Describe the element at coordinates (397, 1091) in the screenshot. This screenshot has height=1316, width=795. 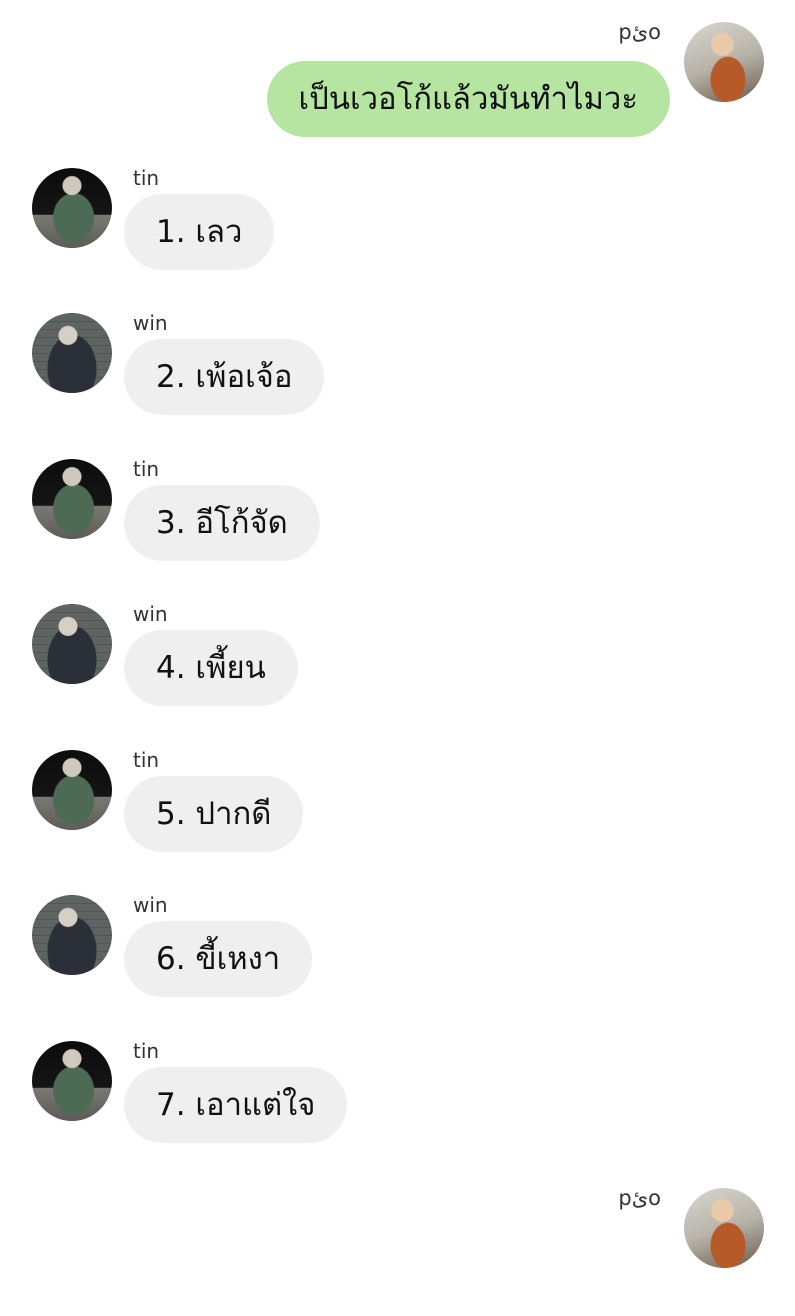
I see `chat-message-incoming: tin 7. เอาแต่ใจ` at that location.